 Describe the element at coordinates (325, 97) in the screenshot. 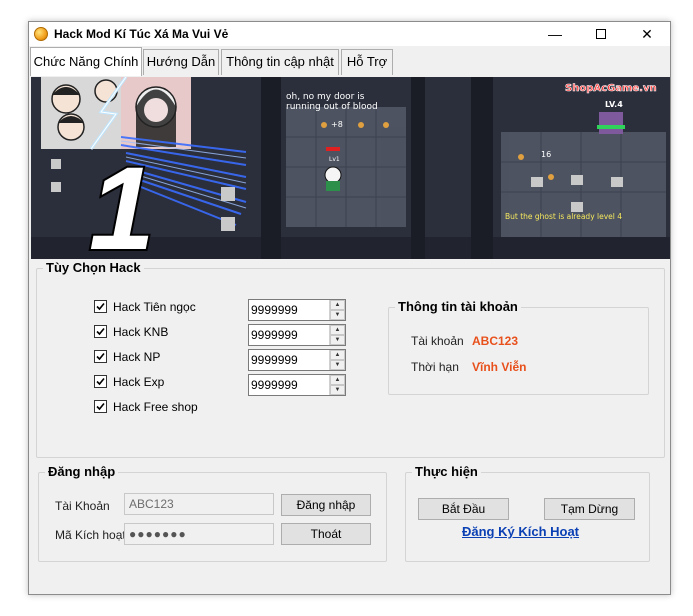

I see `banner-speech-line-1: oh, no my door is` at that location.